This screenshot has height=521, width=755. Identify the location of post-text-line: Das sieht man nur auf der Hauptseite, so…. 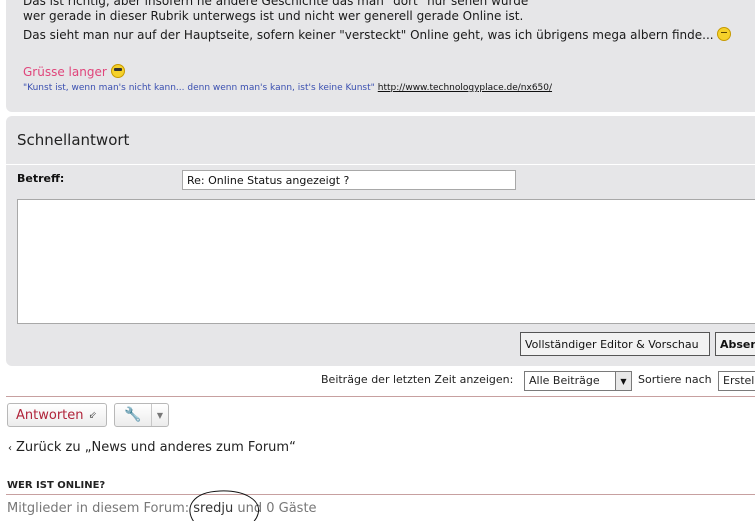
(377, 34).